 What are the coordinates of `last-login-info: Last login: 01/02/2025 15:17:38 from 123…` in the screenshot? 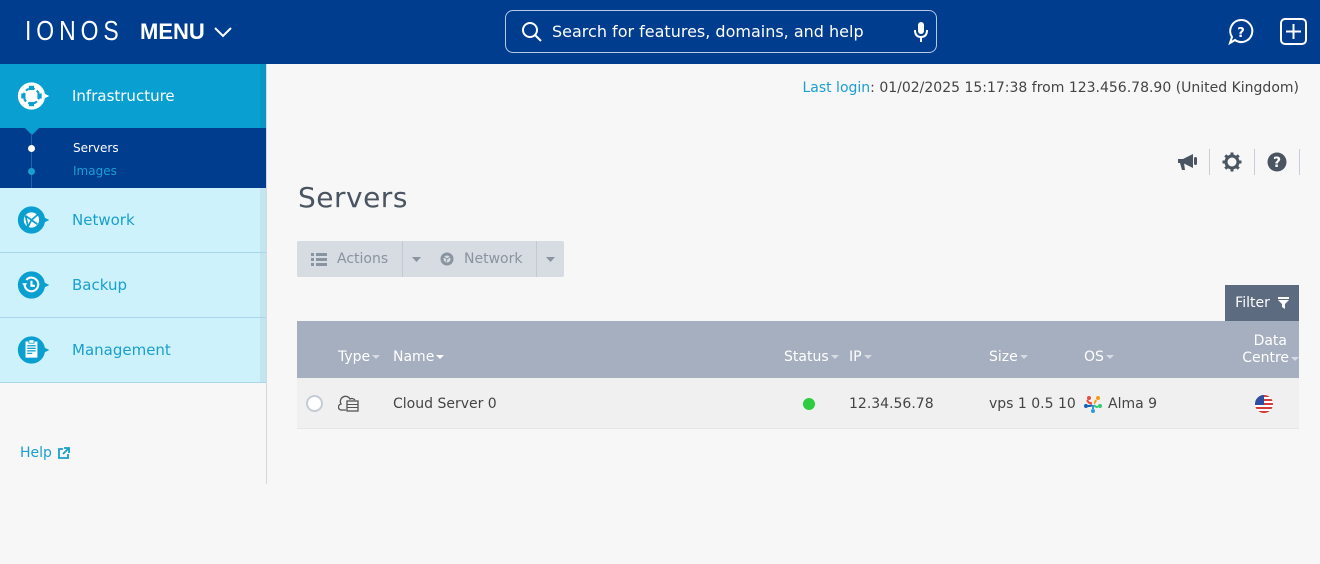 It's located at (1050, 88).